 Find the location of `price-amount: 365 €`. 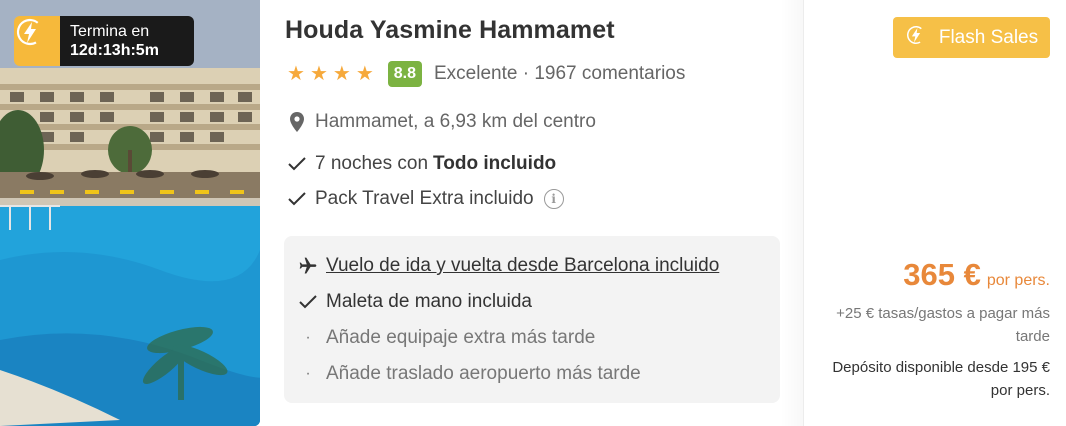

price-amount: 365 € is located at coordinates (942, 274).